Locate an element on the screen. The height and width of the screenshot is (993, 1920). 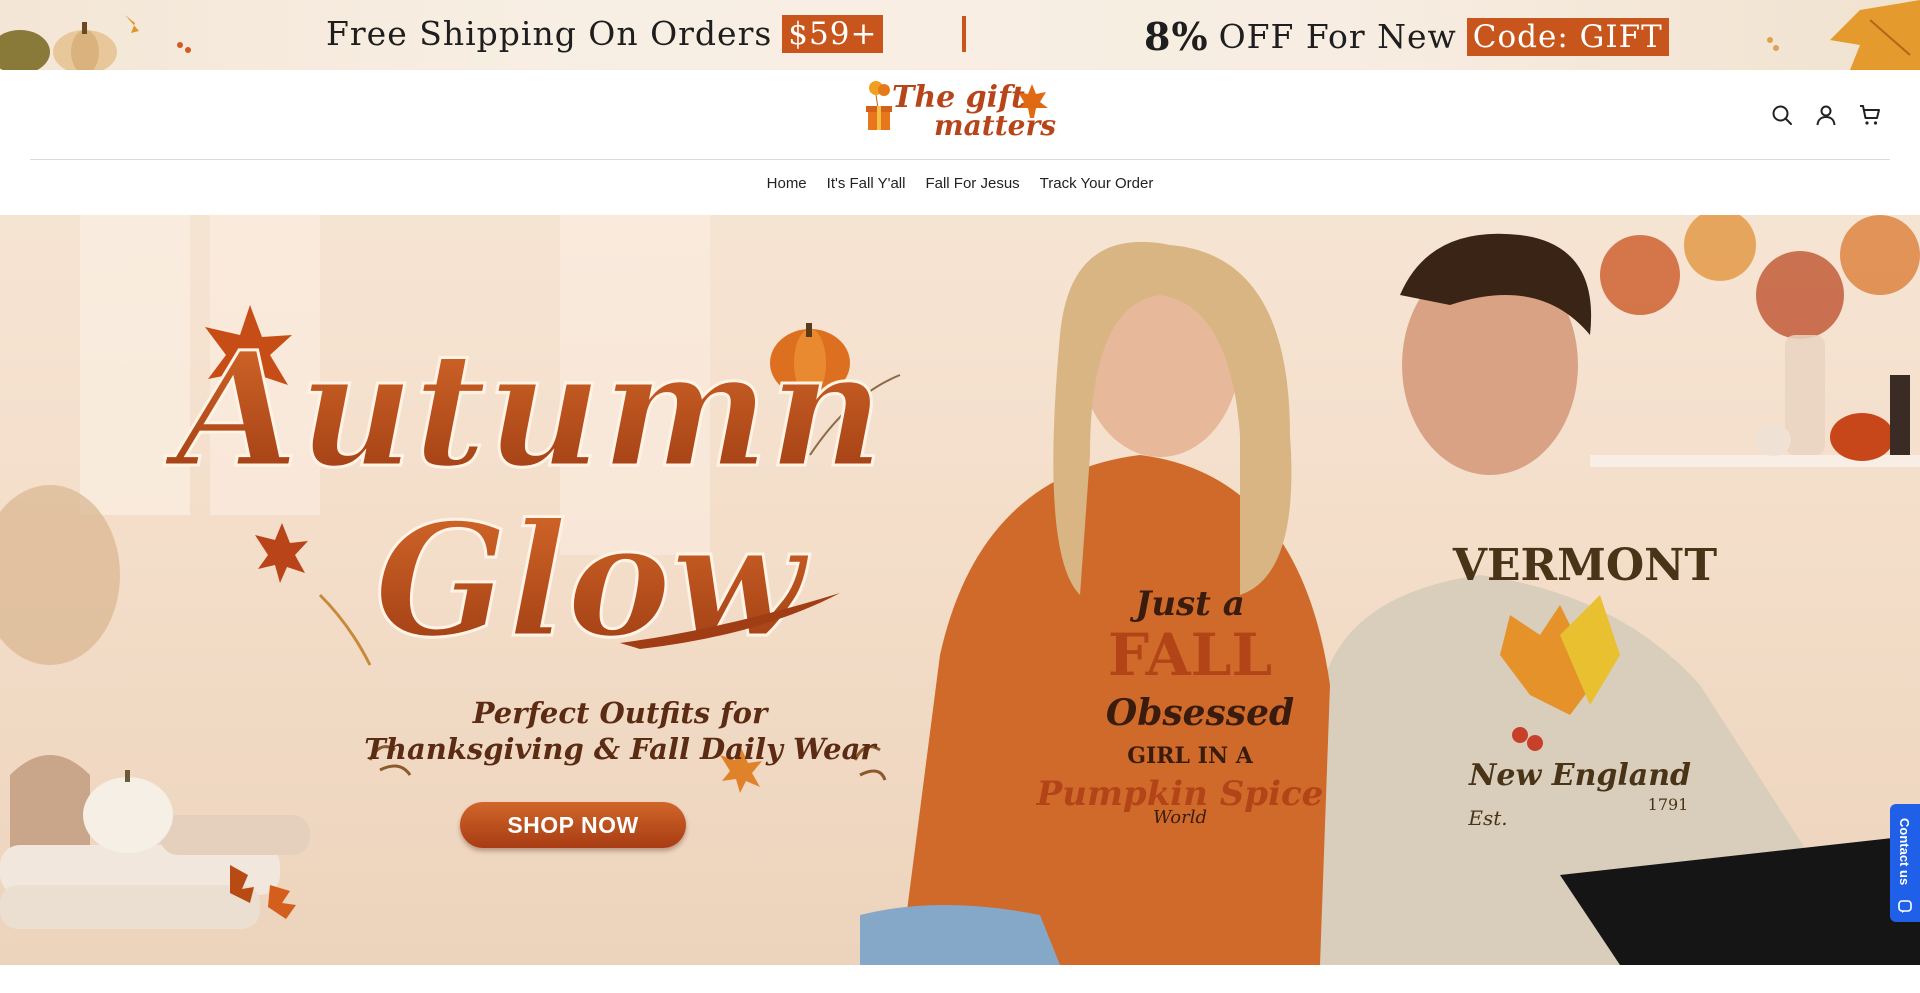
header-divider is located at coordinates (960, 159).